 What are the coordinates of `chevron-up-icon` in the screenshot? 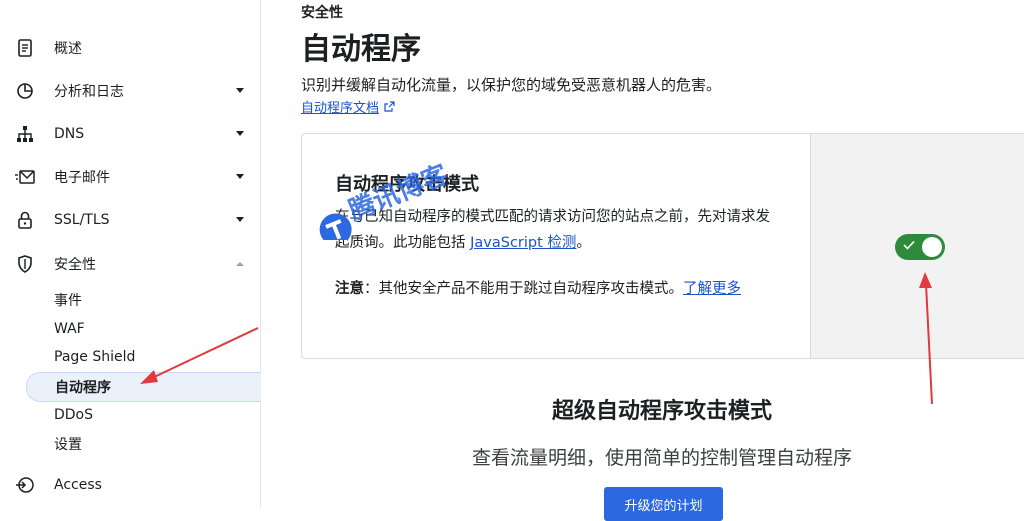 It's located at (240, 263).